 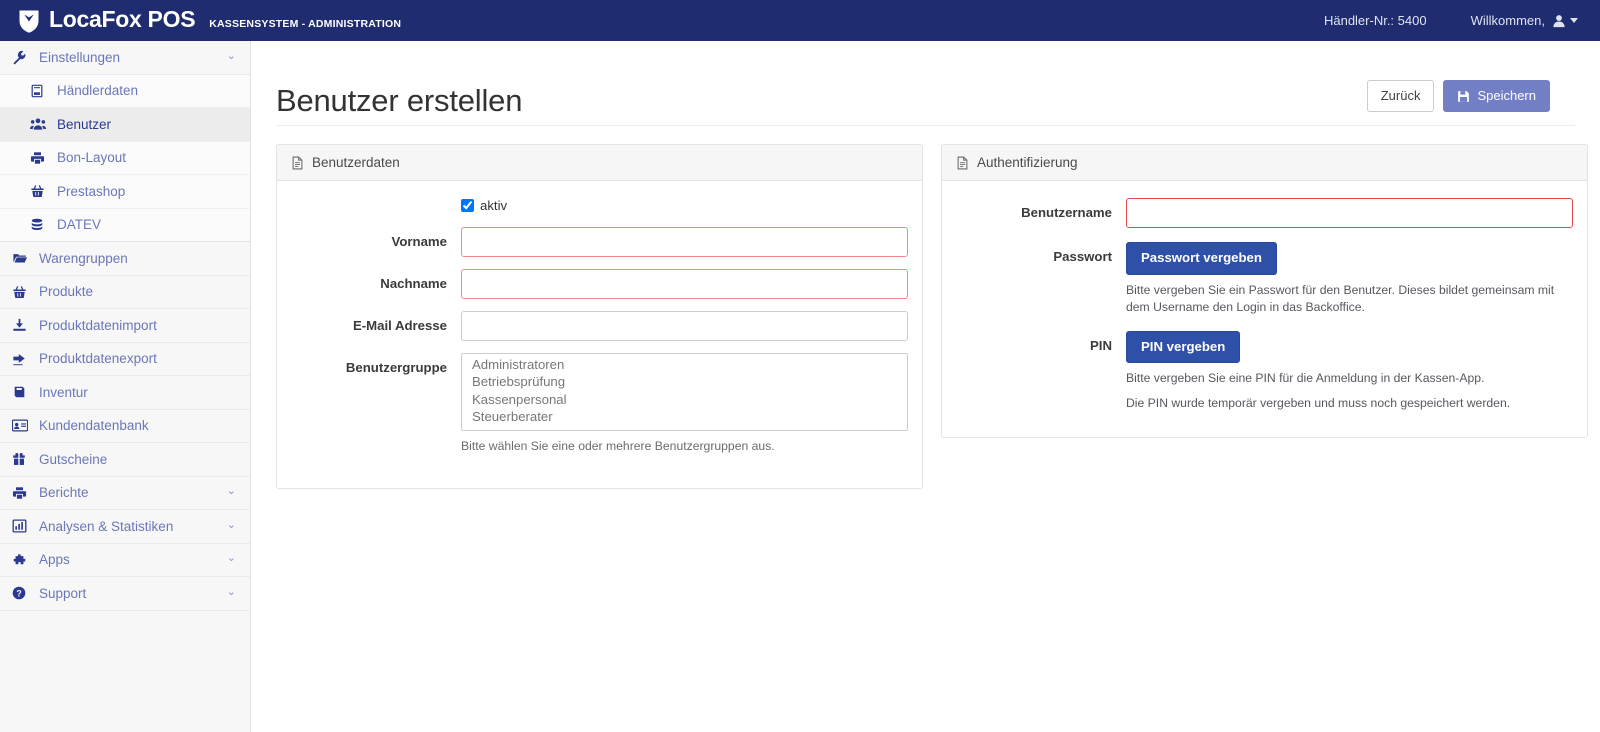 I want to click on sidebar-item-label: Berichte, so click(x=64, y=493).